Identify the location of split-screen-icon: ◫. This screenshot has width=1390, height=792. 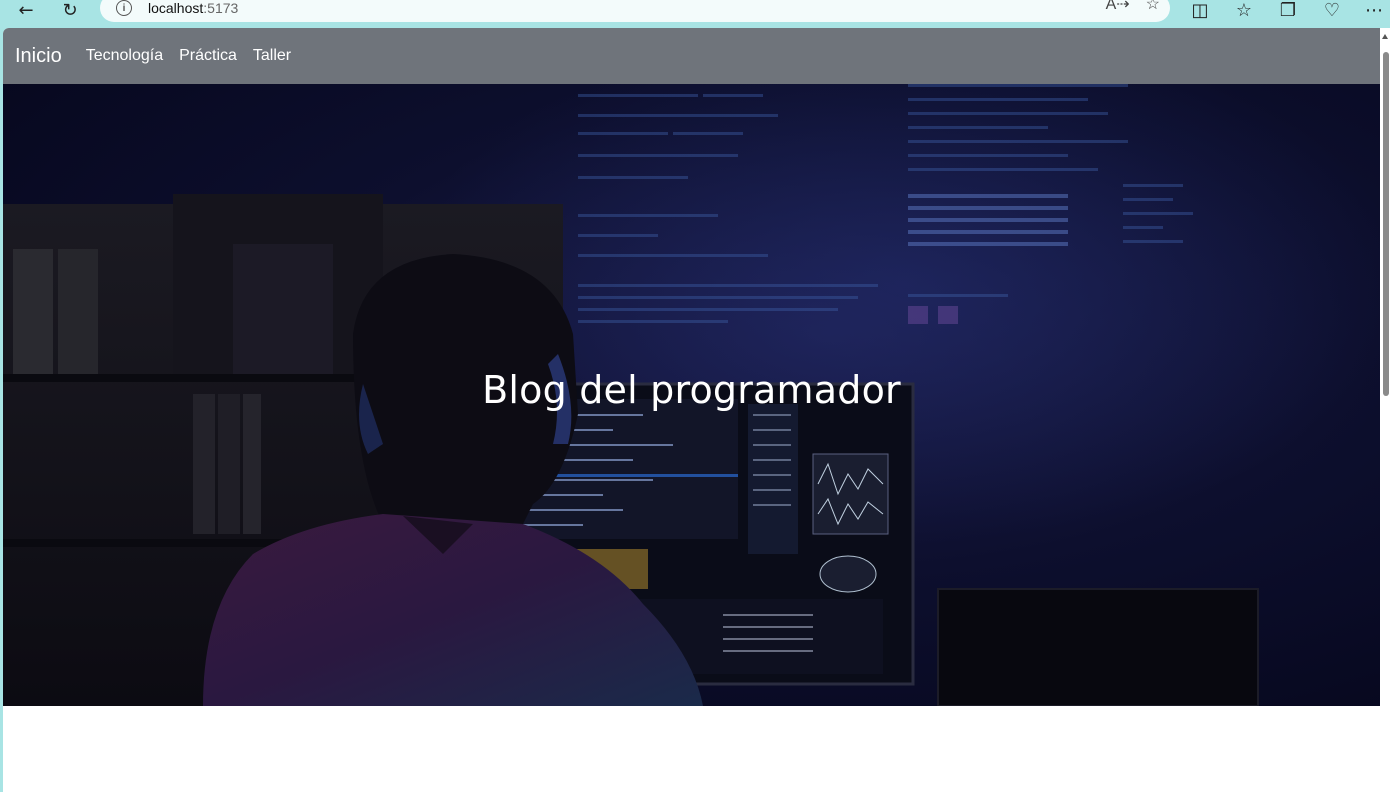
(1200, 11).